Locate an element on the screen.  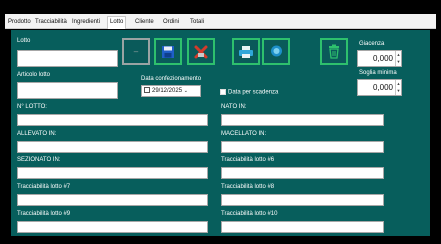
giacenza-value: 0,000 is located at coordinates (382, 58).